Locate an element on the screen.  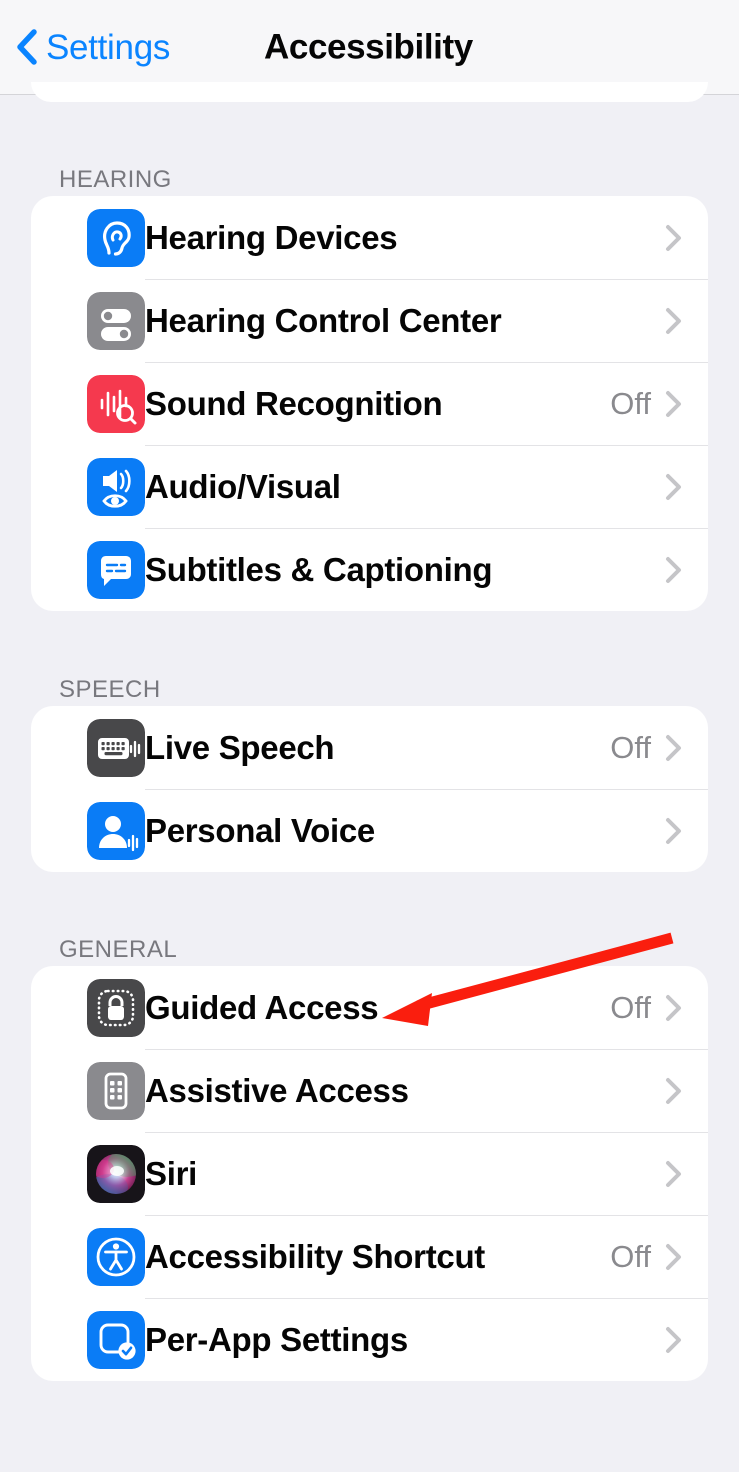
toggles-icon is located at coordinates (102, 320).